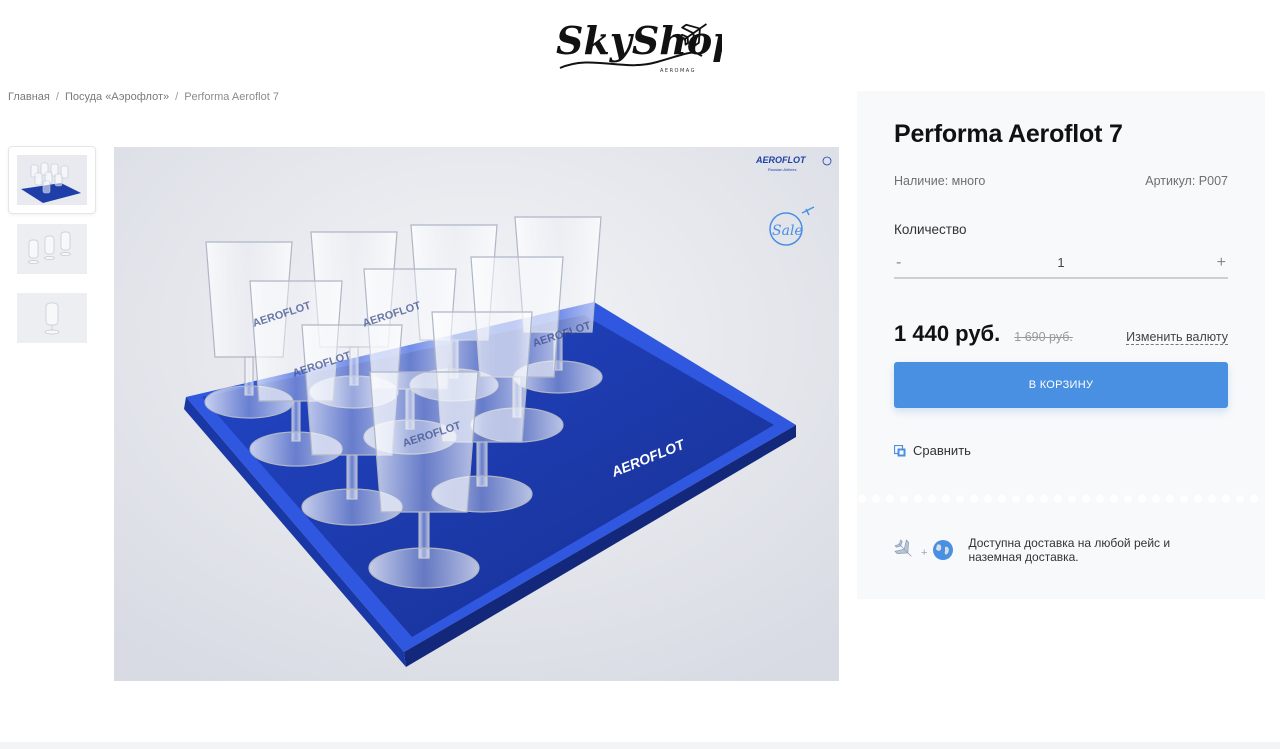  I want to click on quantity-label: Количество, so click(930, 229).